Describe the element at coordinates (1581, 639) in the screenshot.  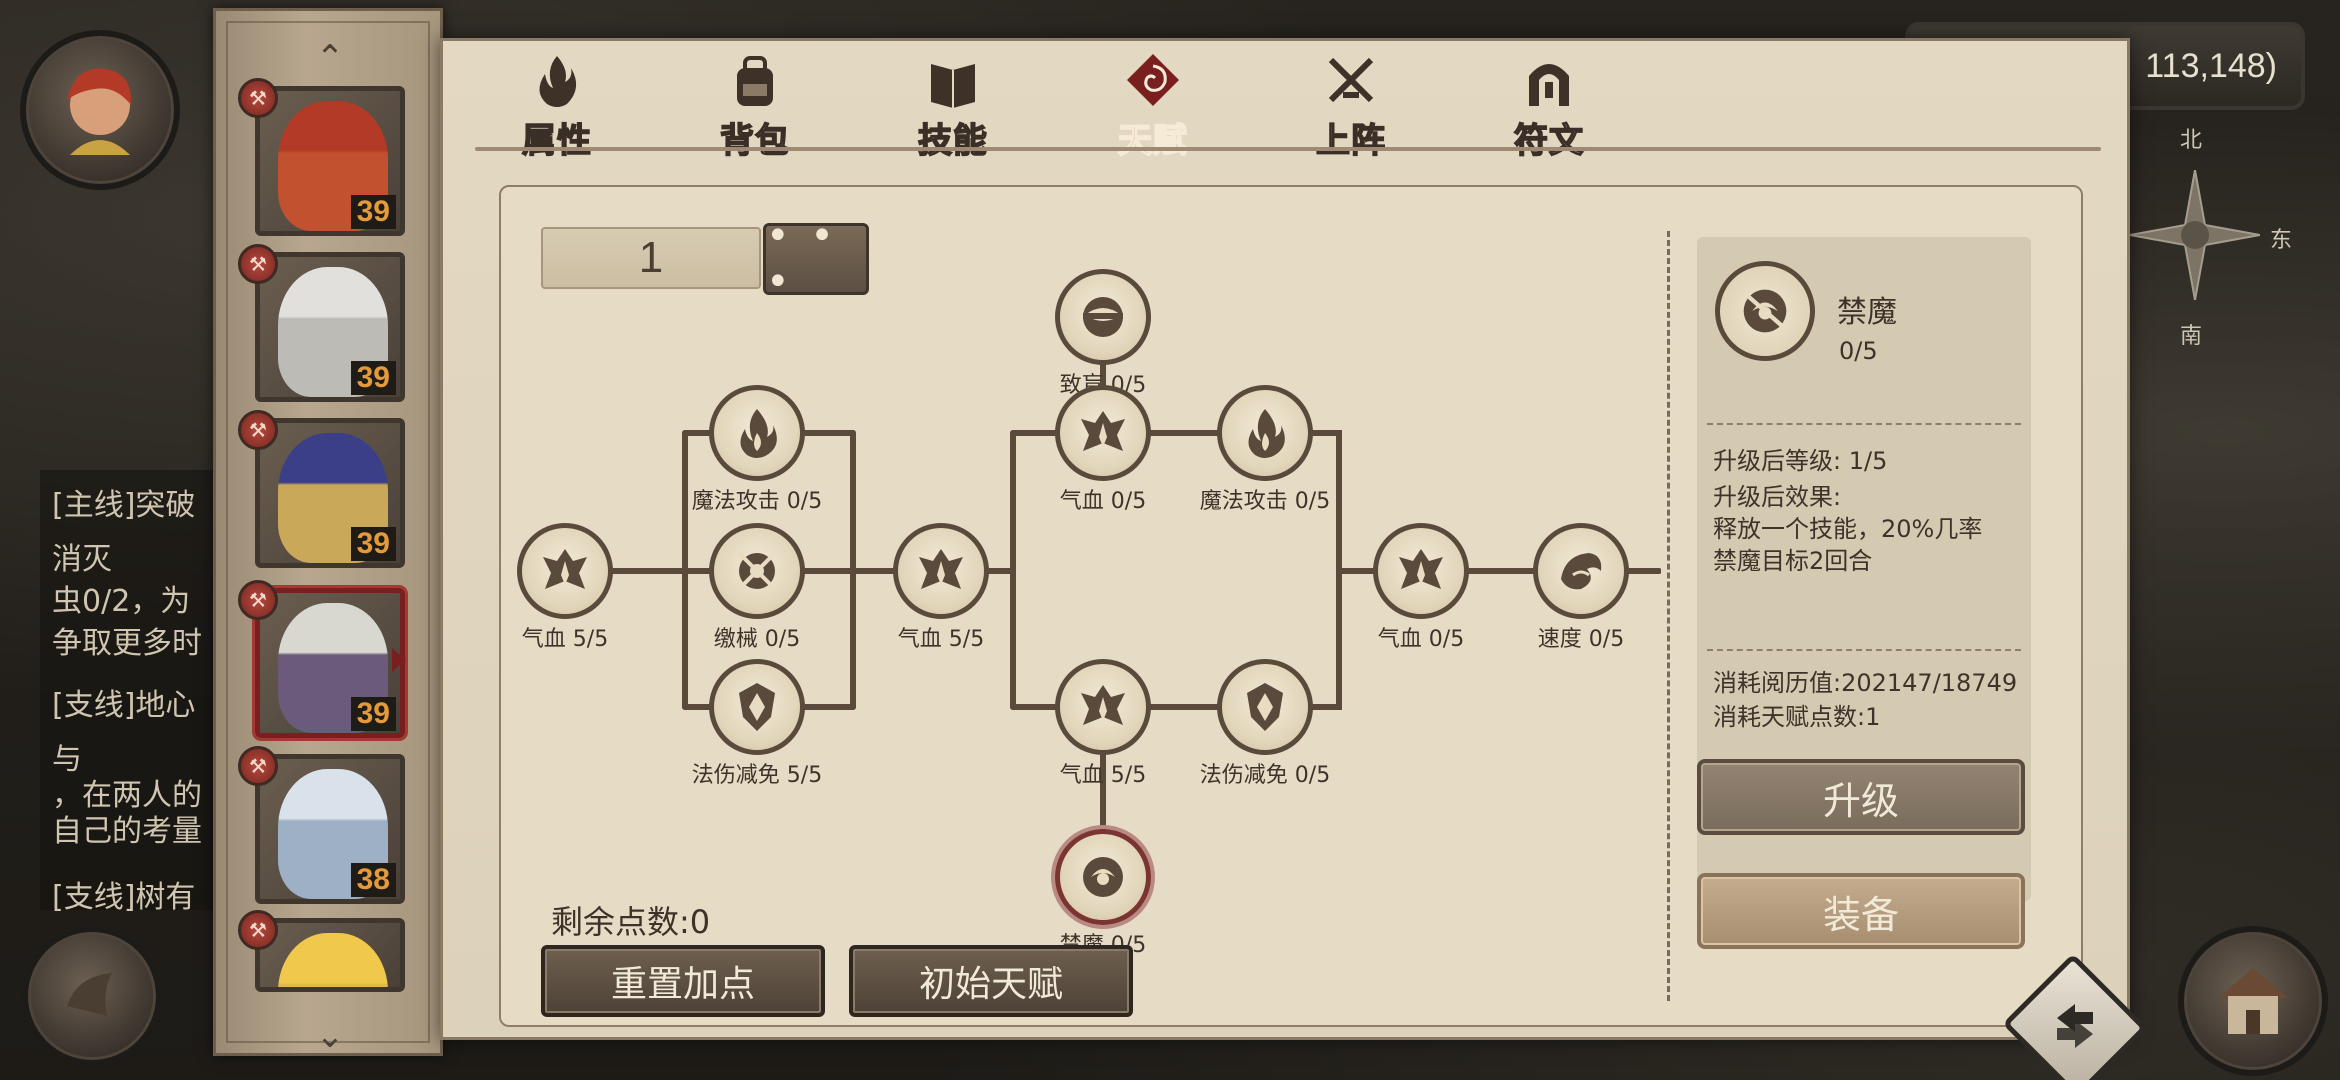
I see `talent-node-label: 速度 0/5` at that location.